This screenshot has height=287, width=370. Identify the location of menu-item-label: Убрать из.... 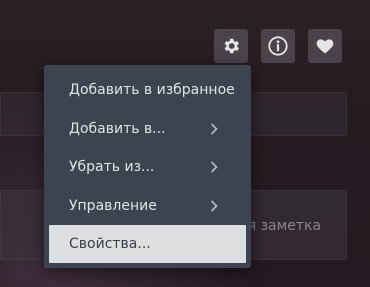
(112, 167).